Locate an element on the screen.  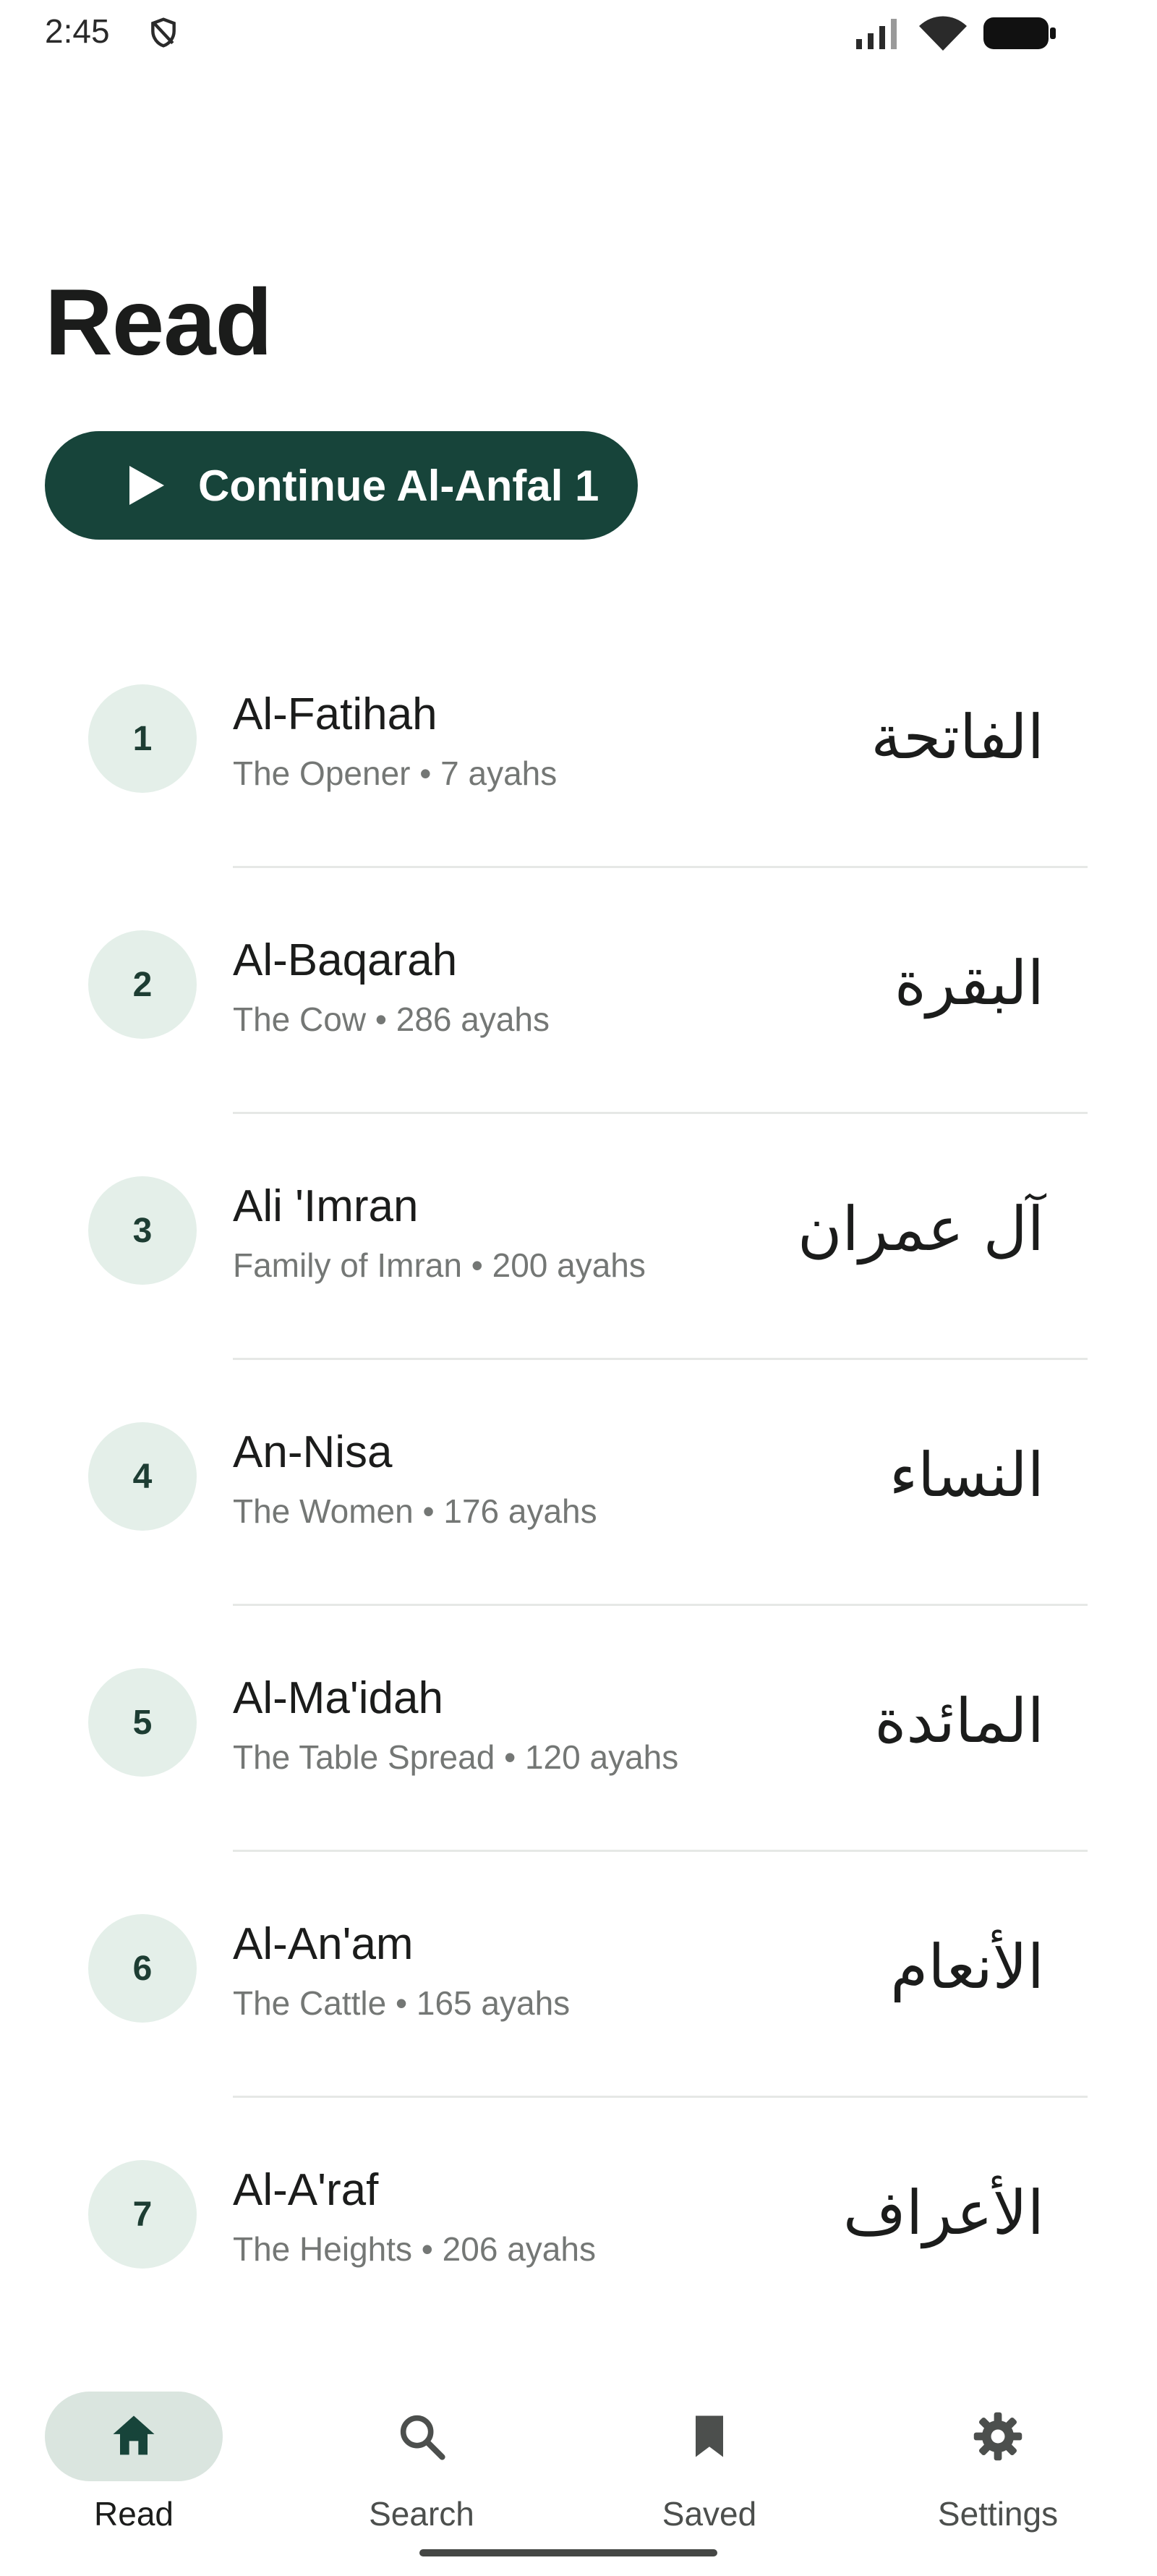
surah-arabic-name: الأنعام is located at coordinates (967, 1966).